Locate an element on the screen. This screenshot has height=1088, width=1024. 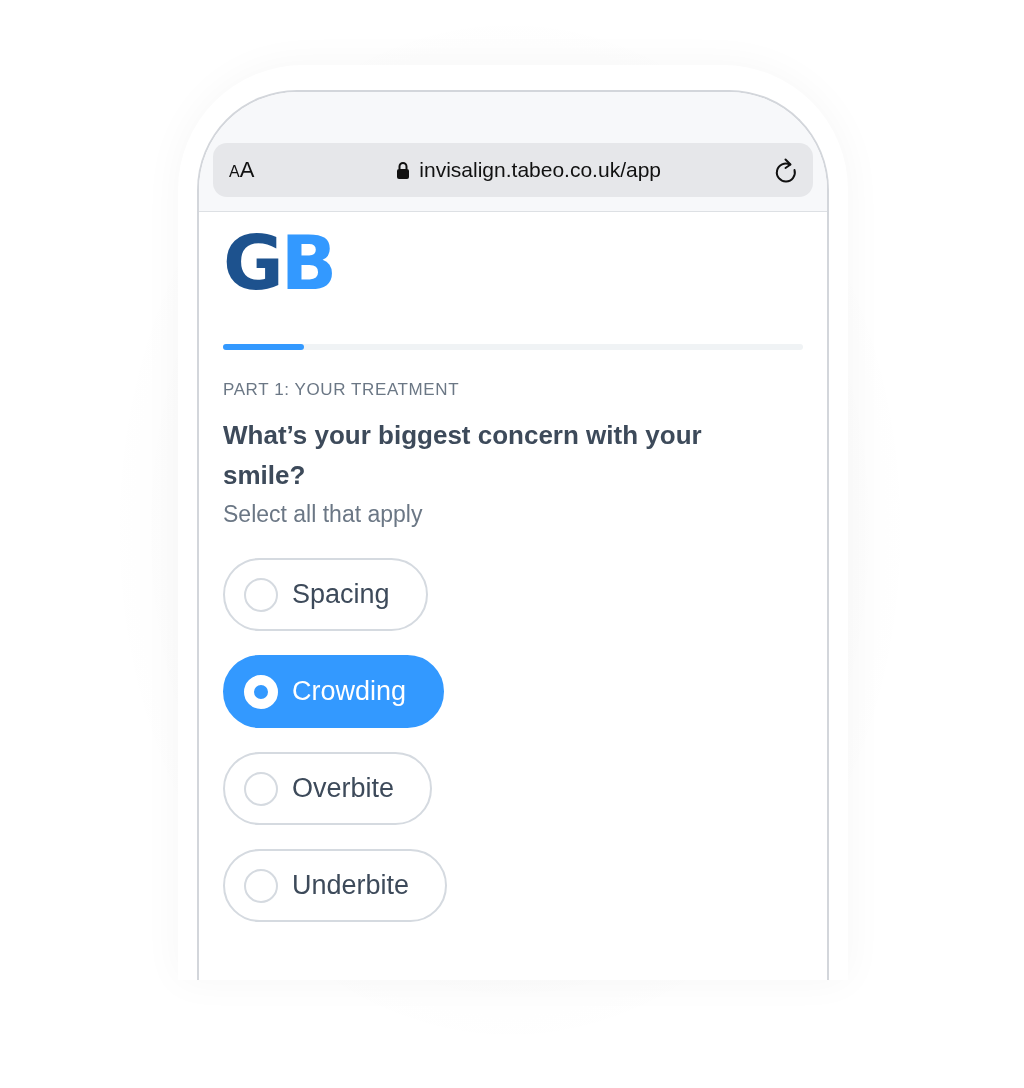
option-button: Spacing is located at coordinates (325, 594).